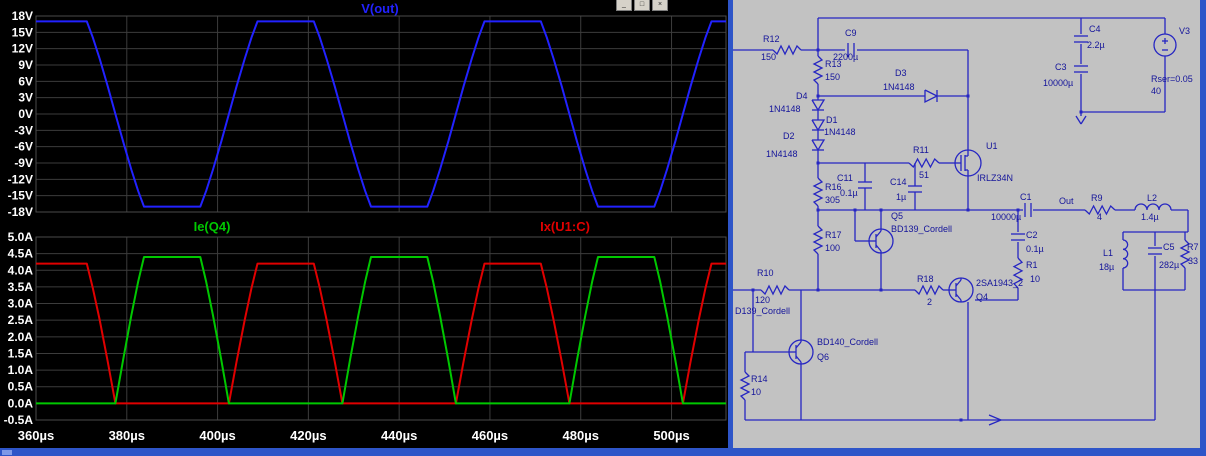 The image size is (1206, 456). Describe the element at coordinates (833, 64) in the screenshot. I see `component-label: R13` at that location.